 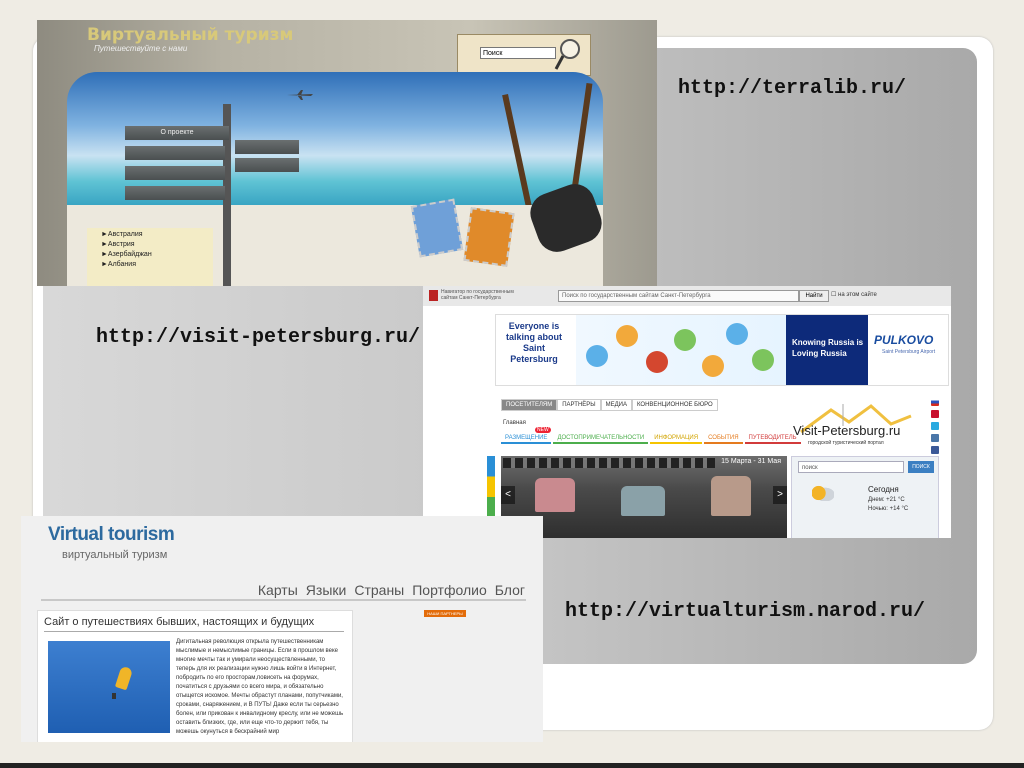 What do you see at coordinates (157, 254) in the screenshot?
I see `menu-item-country: ►Азербайджан` at bounding box center [157, 254].